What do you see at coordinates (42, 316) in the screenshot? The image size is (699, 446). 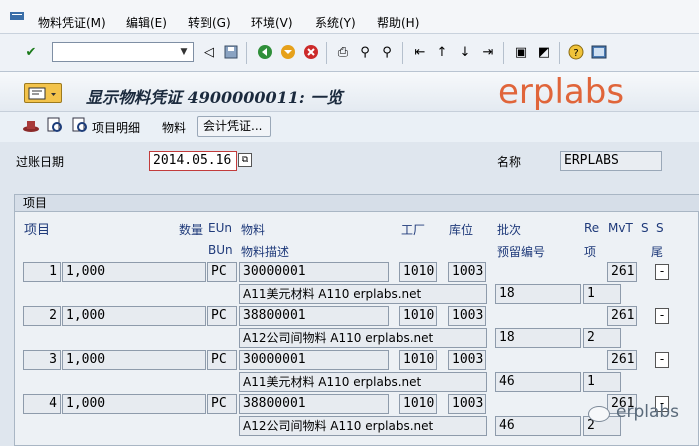 I see `item-number-field: 2` at bounding box center [42, 316].